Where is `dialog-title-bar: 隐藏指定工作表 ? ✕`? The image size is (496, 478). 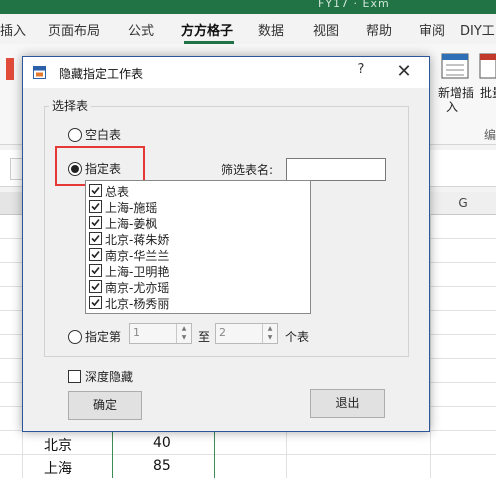 dialog-title-bar: 隐藏指定工作表 ? ✕ is located at coordinates (226, 72).